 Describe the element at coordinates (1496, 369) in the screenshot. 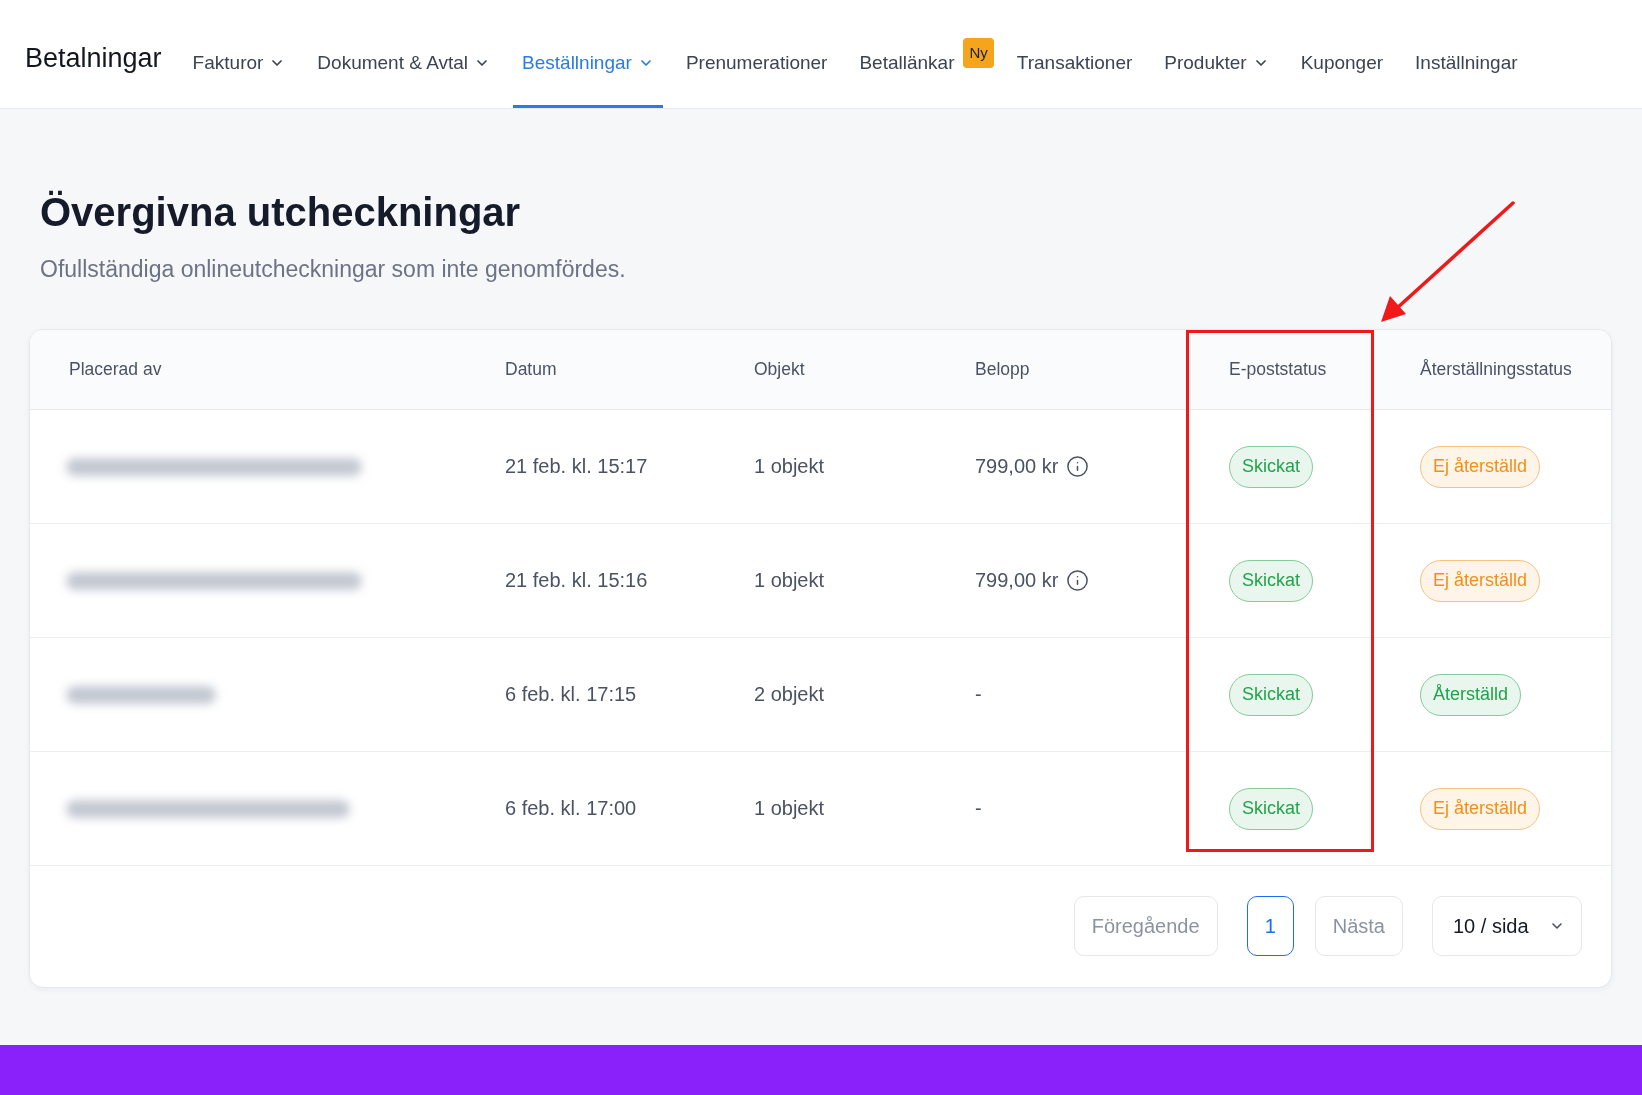

I see `column-header: Återställningsstatus` at that location.